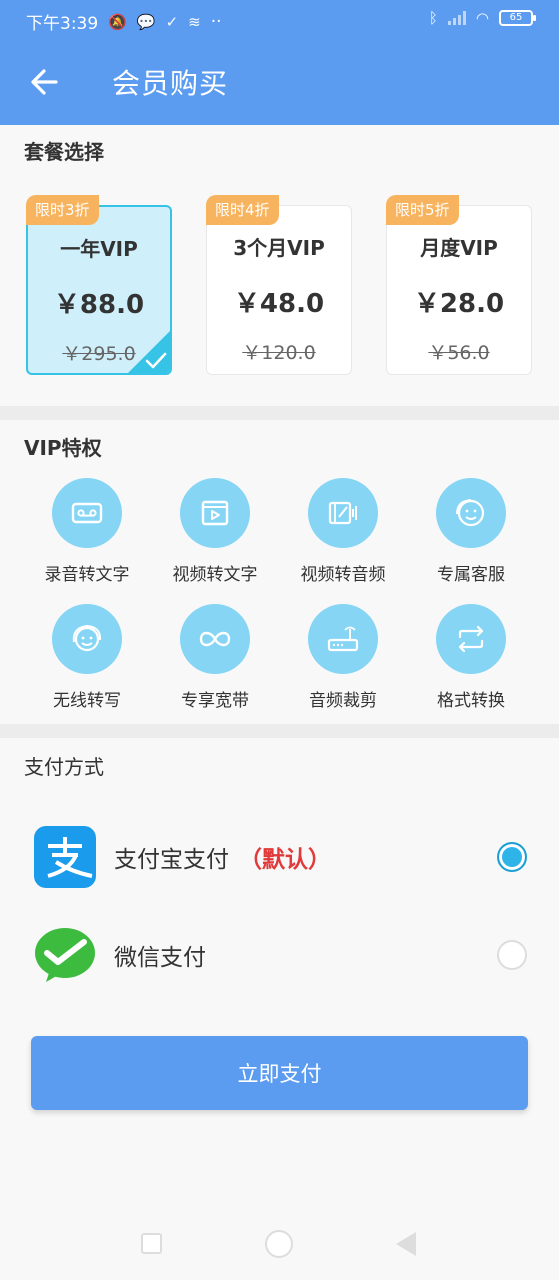 Image resolution: width=559 pixels, height=1280 pixels. I want to click on privilege-video-to-text: 视频转文字, so click(215, 538).